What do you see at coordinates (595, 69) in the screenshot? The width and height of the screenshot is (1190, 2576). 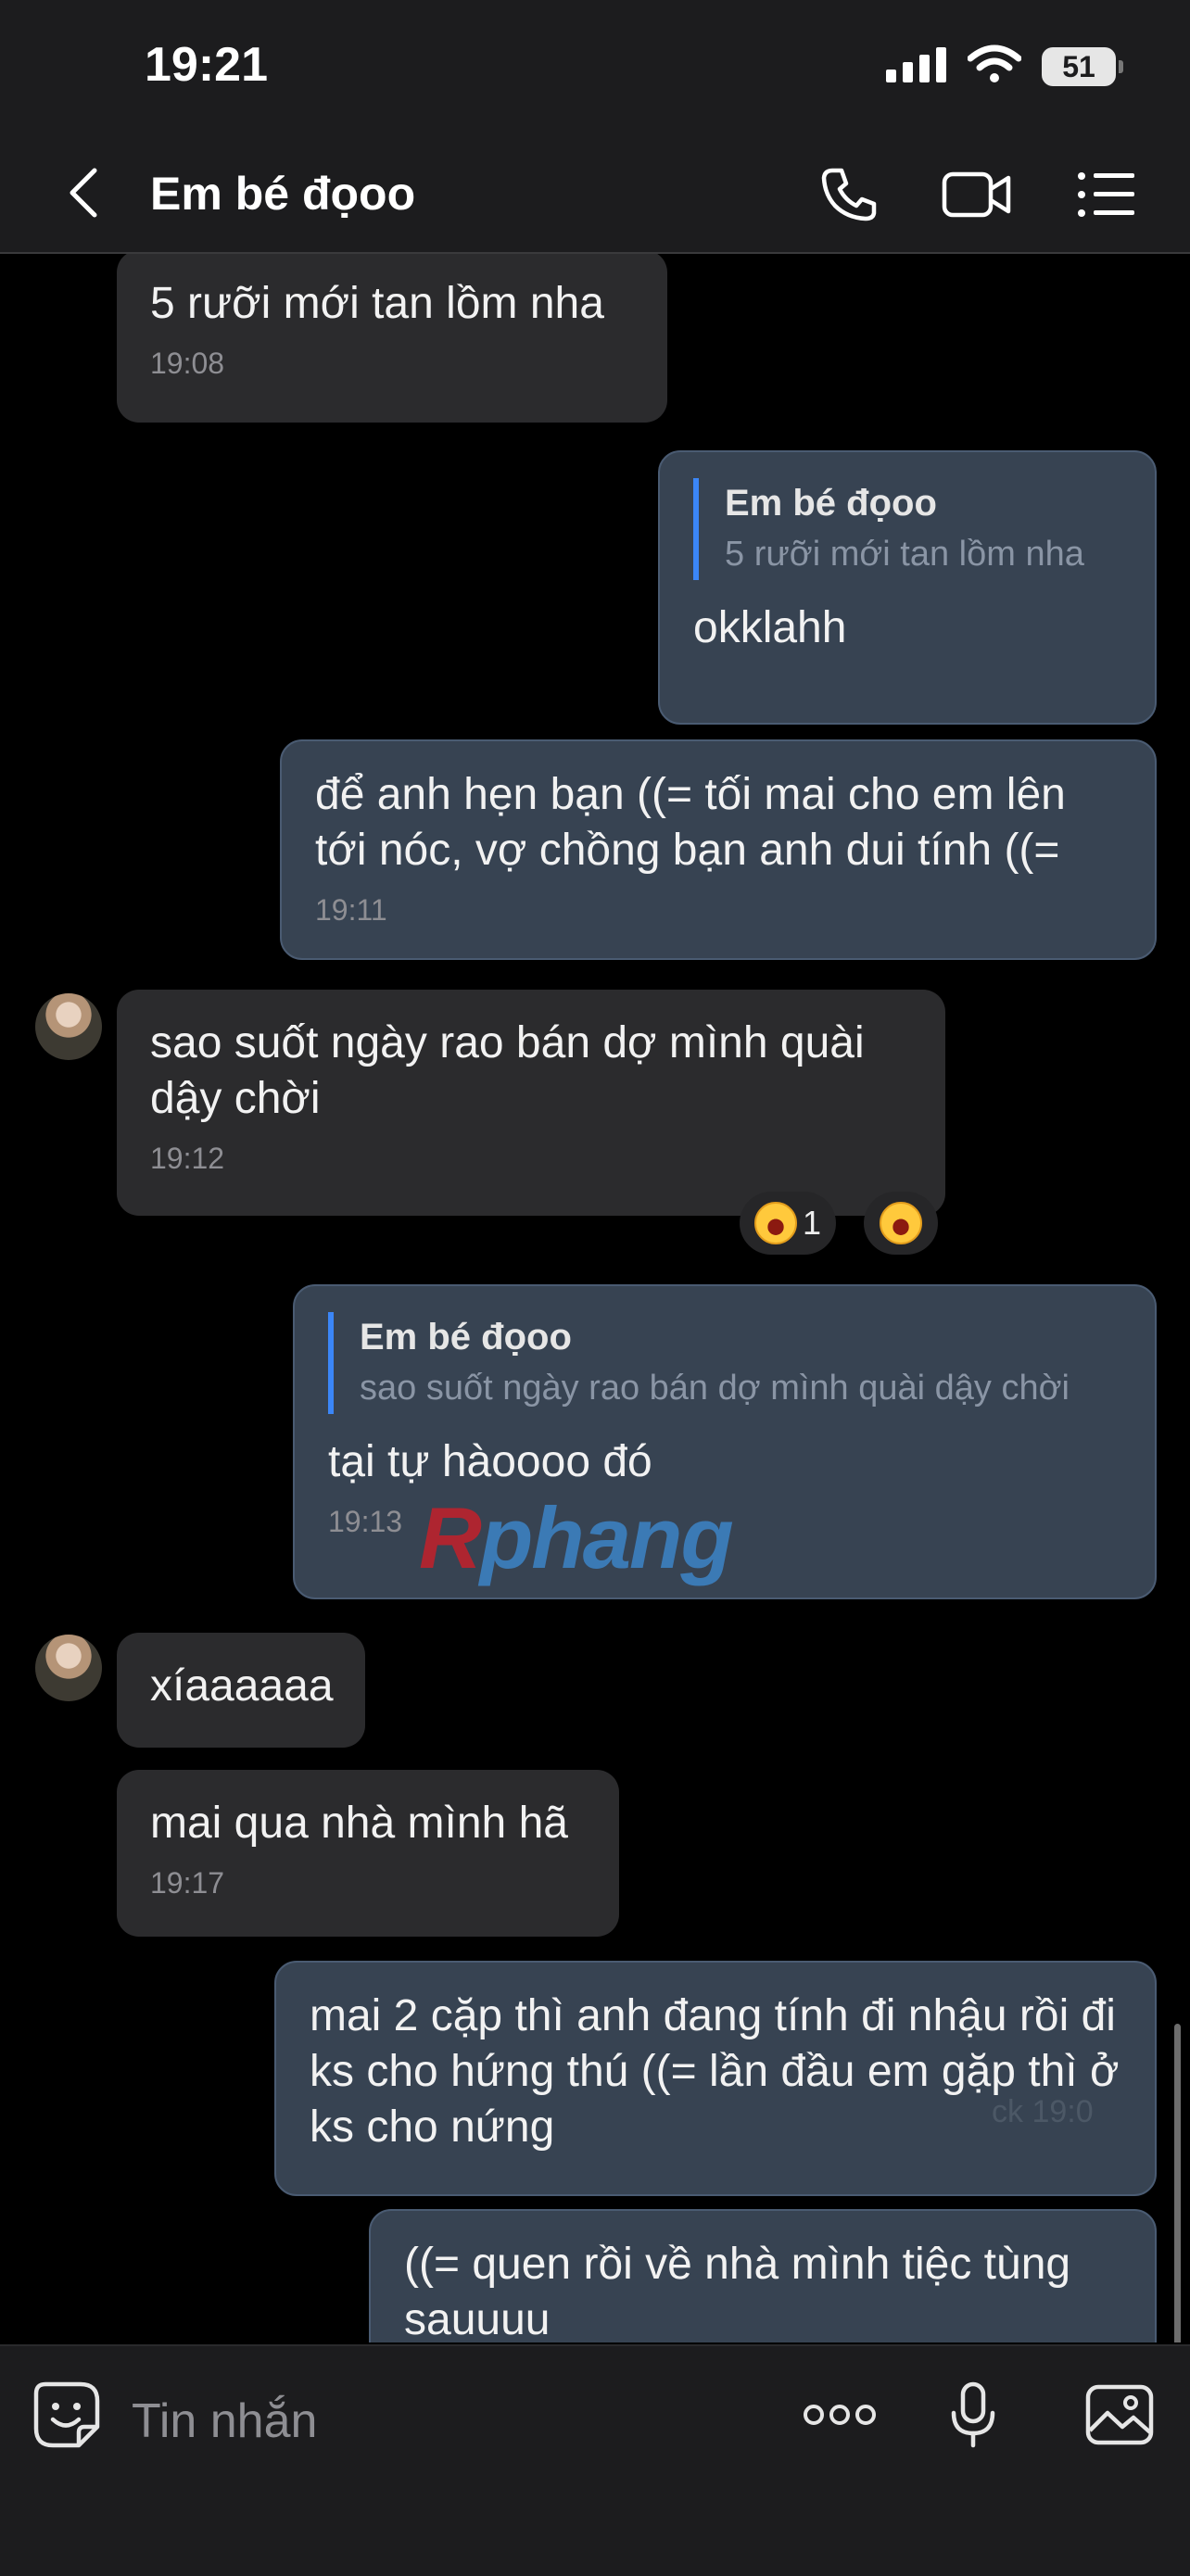 I see `status-bar: 19:21 51` at bounding box center [595, 69].